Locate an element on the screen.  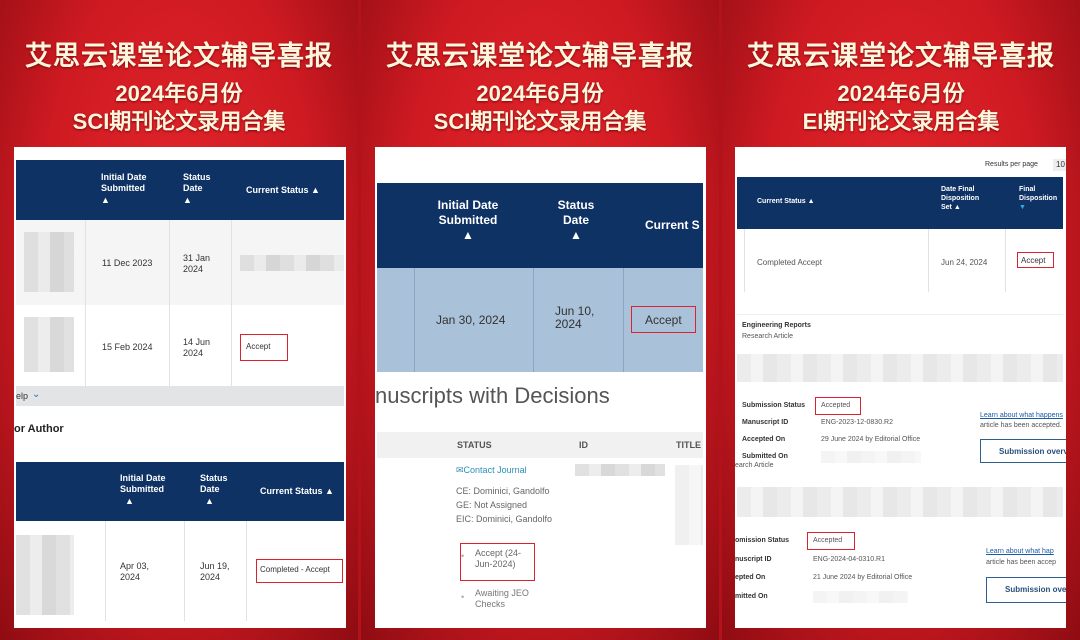
manuscript-id: ENG-2024-04-0310.R1 is located at coordinates (849, 559).